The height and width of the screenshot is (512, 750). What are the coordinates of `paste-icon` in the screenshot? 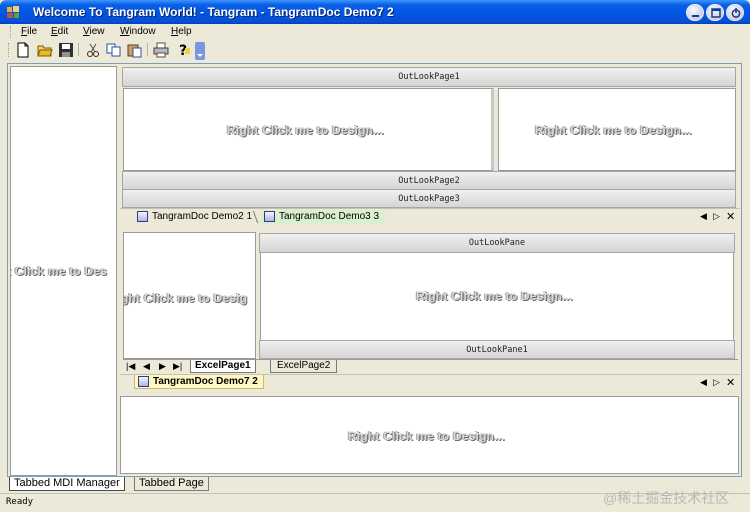 It's located at (135, 50).